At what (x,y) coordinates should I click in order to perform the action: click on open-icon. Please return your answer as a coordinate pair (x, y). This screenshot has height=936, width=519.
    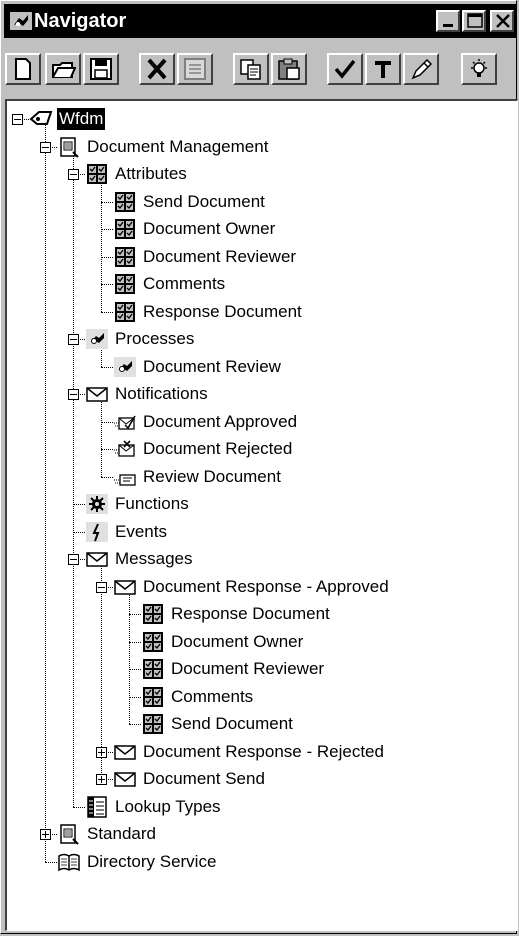
    Looking at the image, I should click on (64, 70).